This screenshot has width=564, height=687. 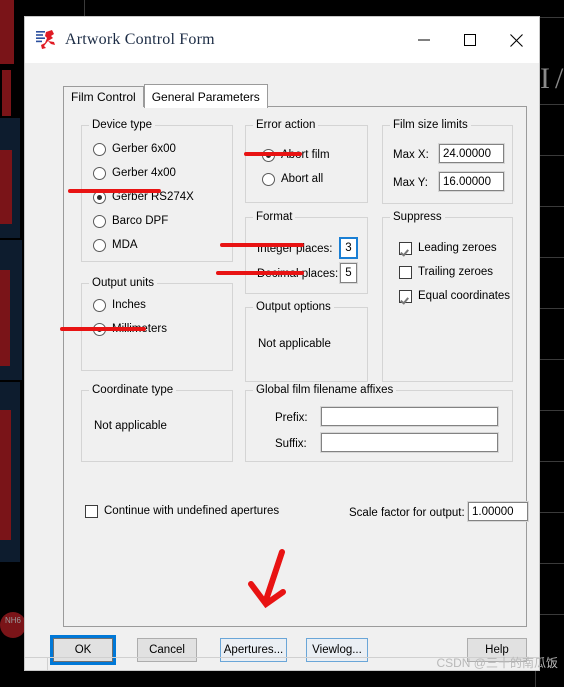 I want to click on output-options-group: Output options Not applicable, so click(x=306, y=341).